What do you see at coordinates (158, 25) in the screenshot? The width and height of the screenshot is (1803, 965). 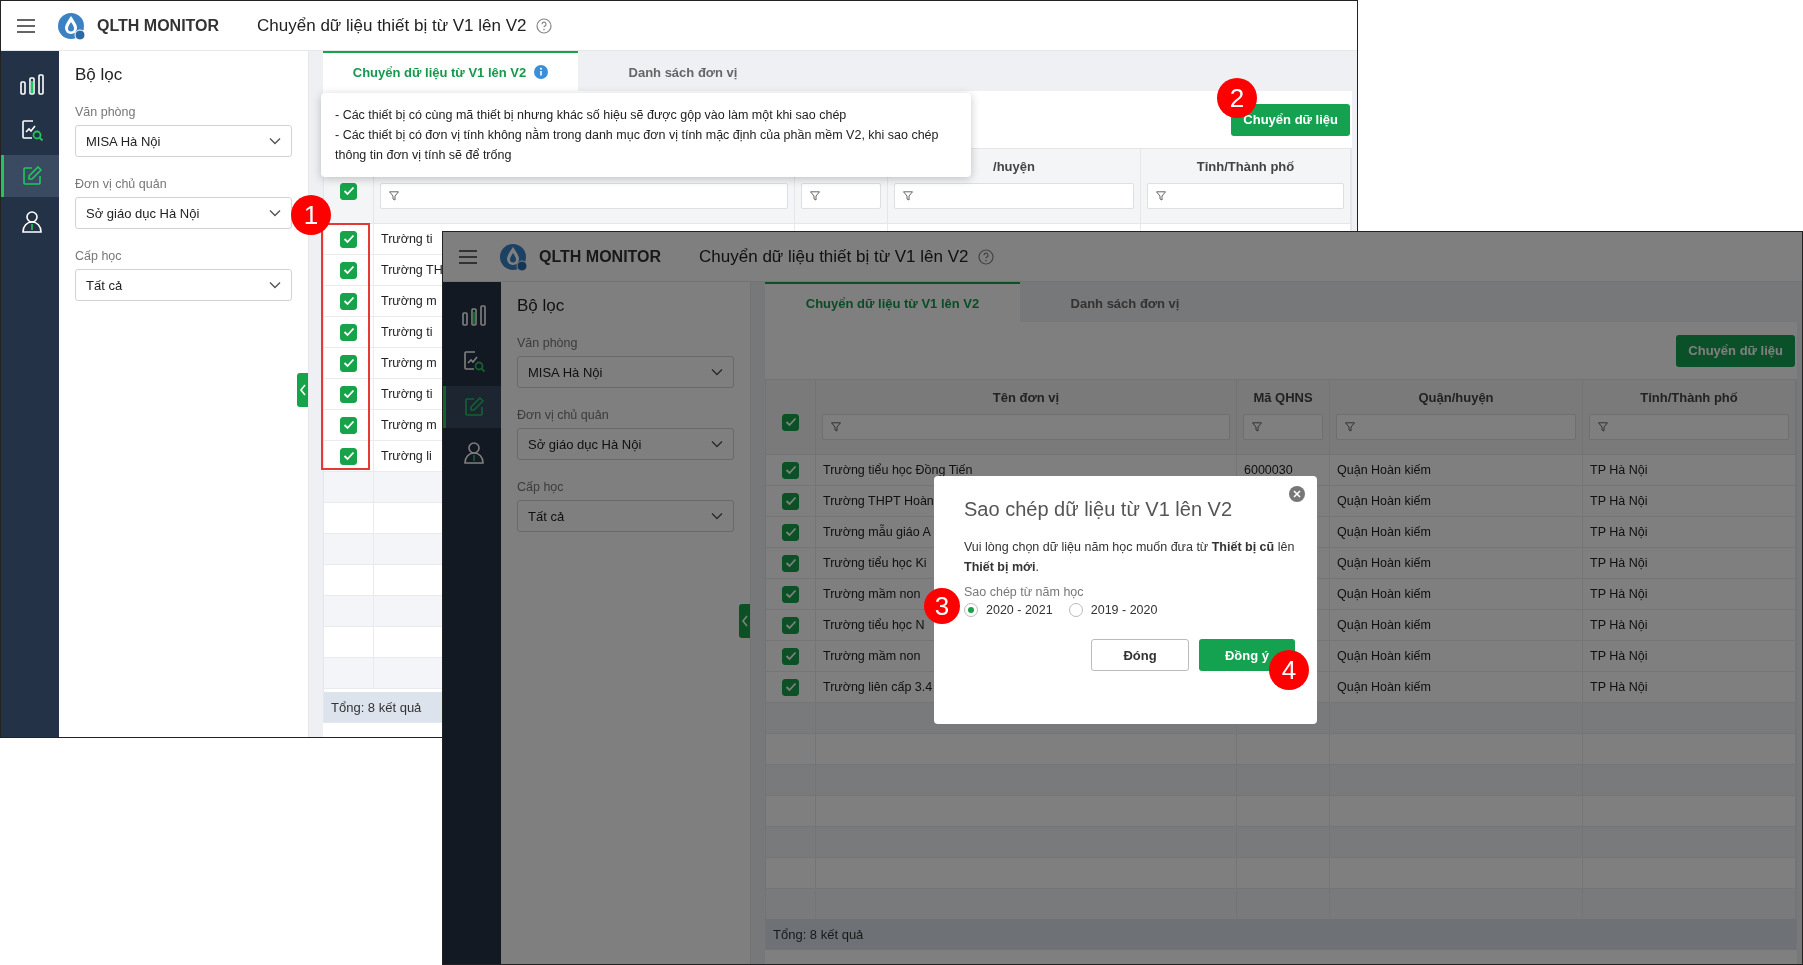 I see `app-name: QLTH MONITOR` at bounding box center [158, 25].